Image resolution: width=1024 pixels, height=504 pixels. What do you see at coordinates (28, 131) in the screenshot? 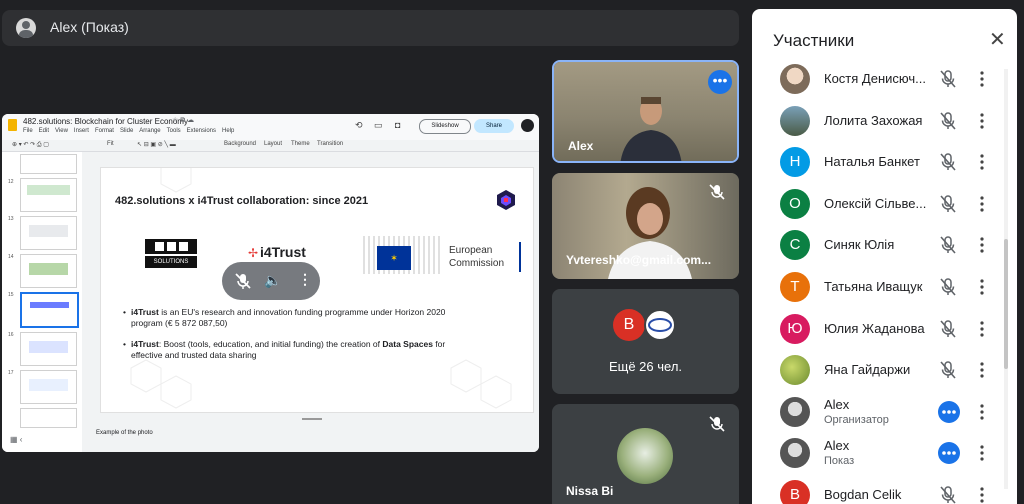
I see `menu-file: File` at bounding box center [28, 131].